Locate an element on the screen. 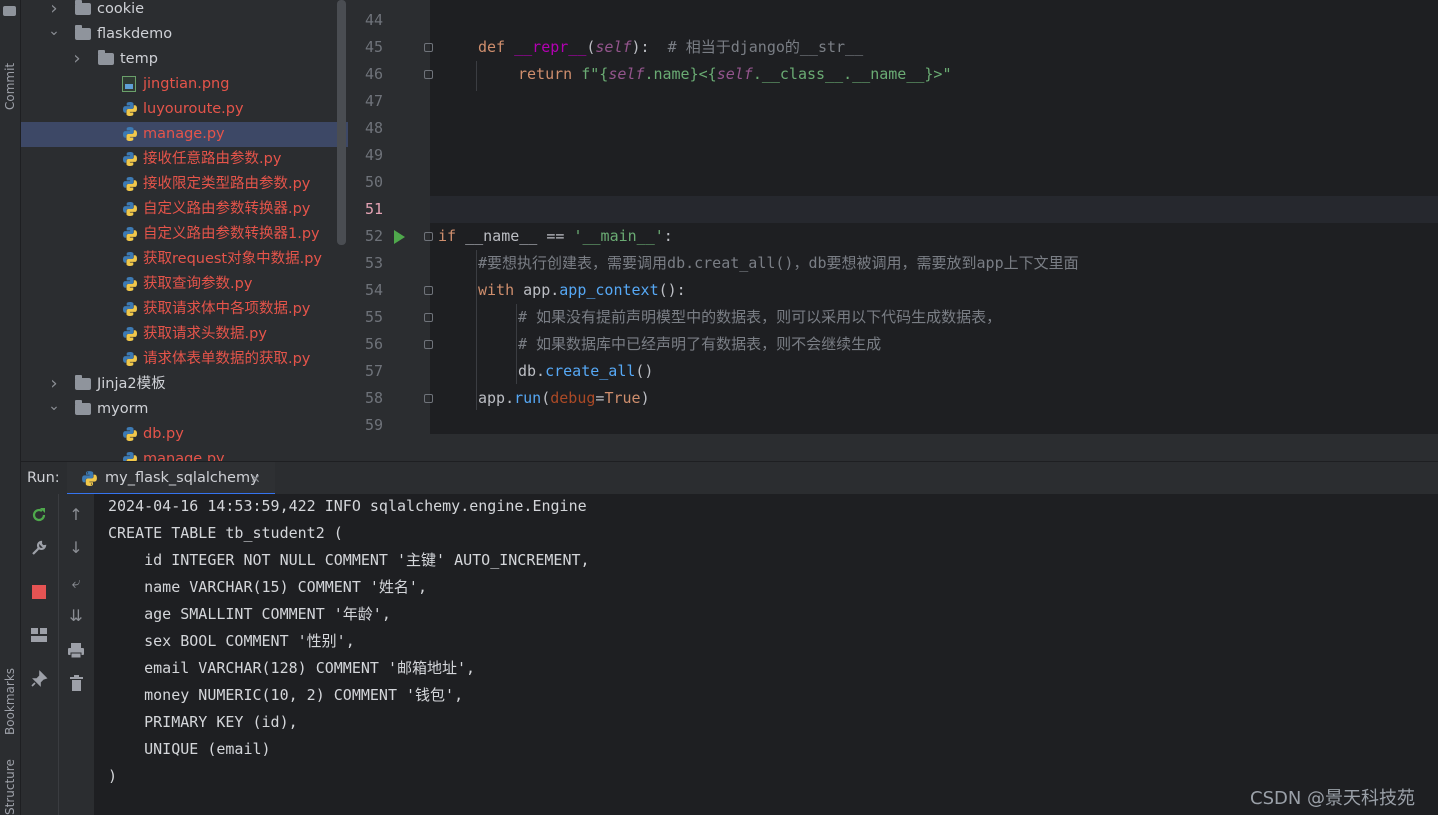 This screenshot has width=1438, height=815. tree-item: 请求体表单数据的获取.py is located at coordinates (184, 359).